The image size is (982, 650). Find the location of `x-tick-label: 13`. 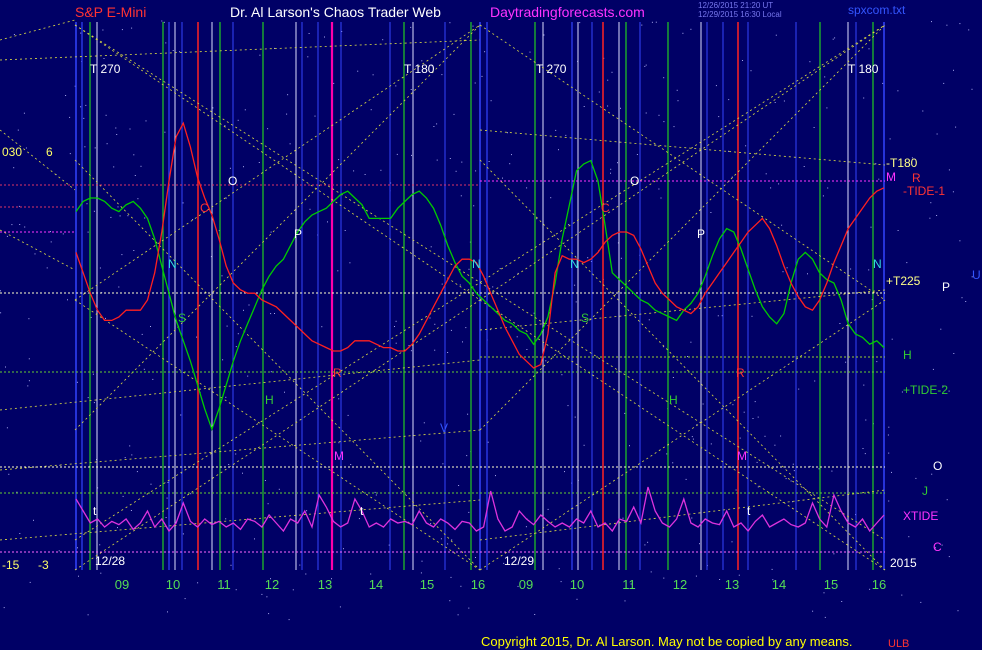

x-tick-label: 13 is located at coordinates (732, 584).